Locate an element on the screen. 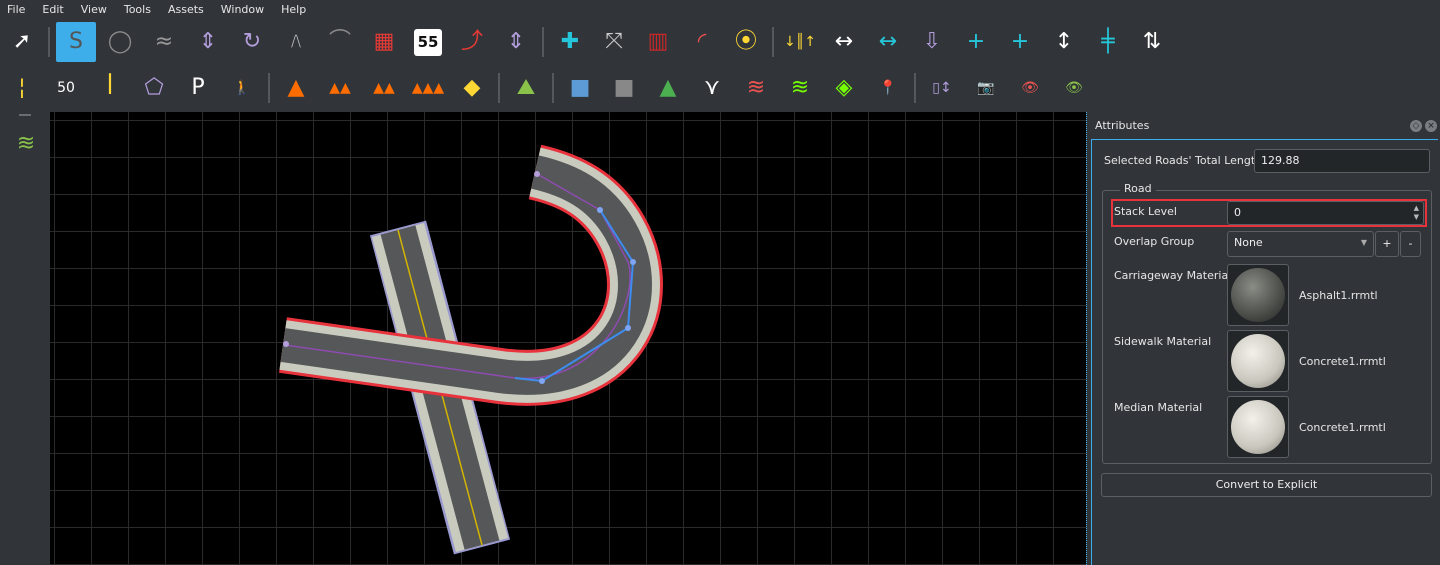 This screenshot has height=565, width=1440. road-elevation-spline-icon: ≈ is located at coordinates (164, 41).